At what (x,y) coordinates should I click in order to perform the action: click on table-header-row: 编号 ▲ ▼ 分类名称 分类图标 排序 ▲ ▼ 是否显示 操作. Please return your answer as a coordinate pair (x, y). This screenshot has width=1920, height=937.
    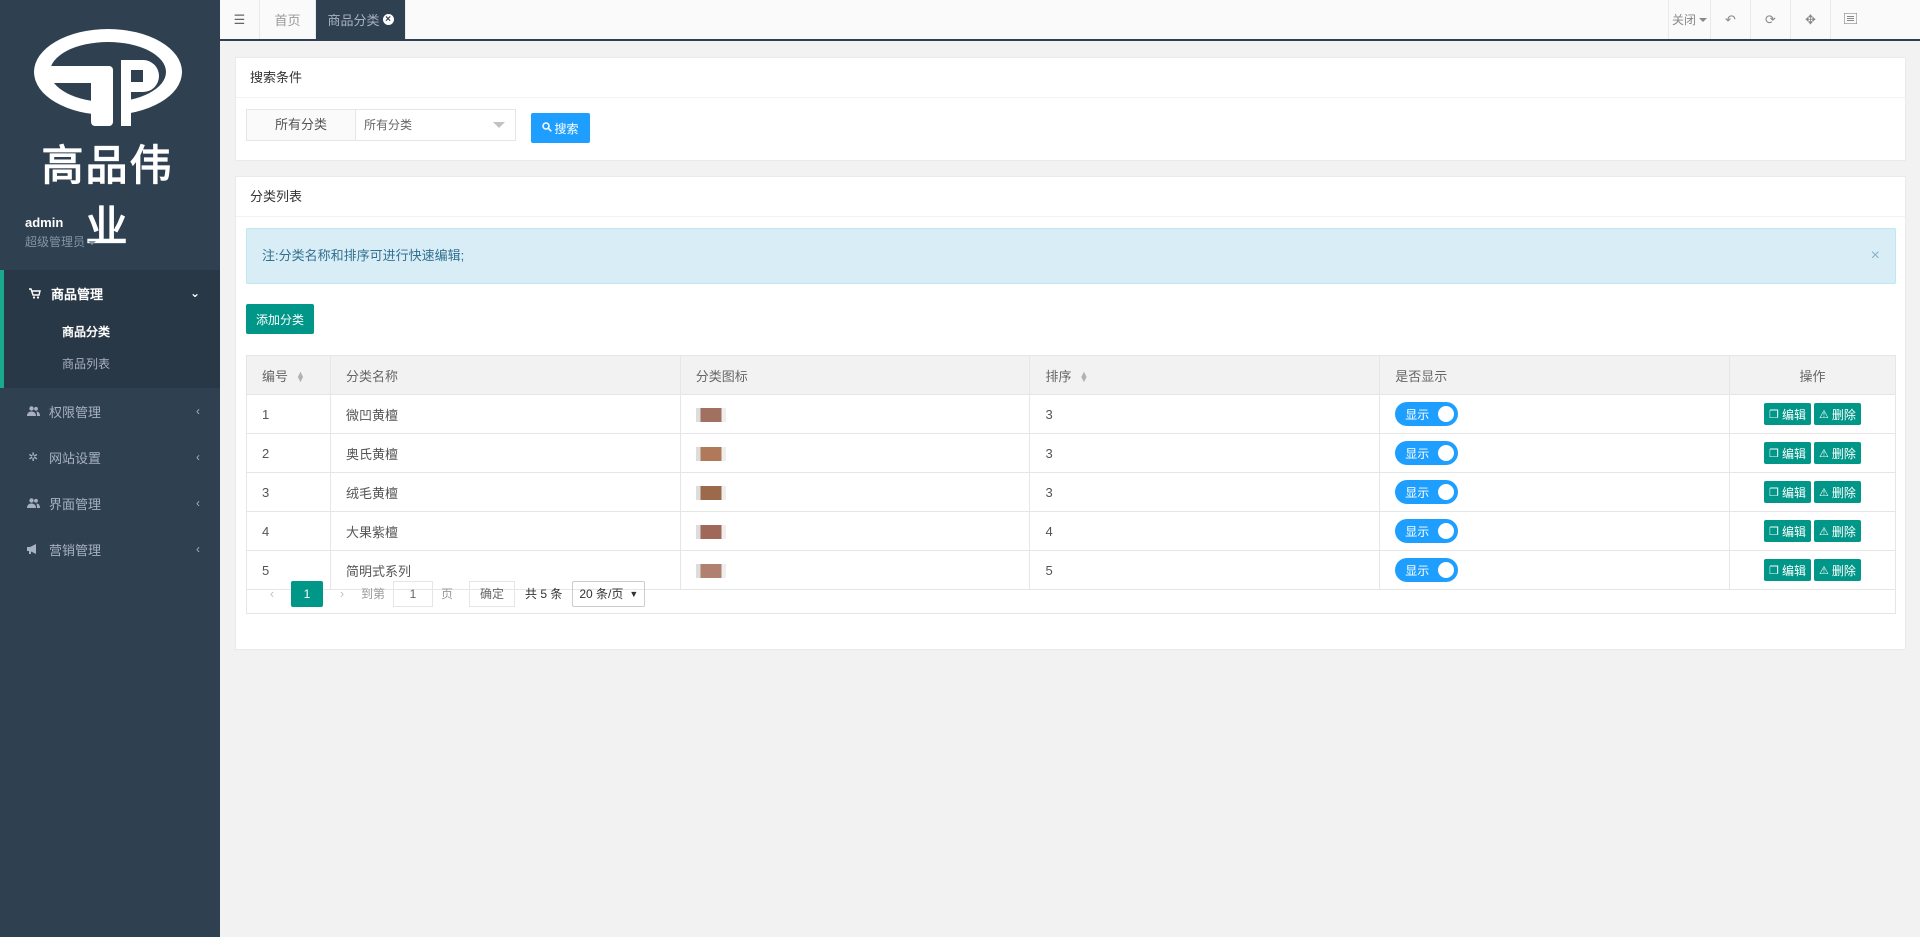
    Looking at the image, I should click on (1071, 375).